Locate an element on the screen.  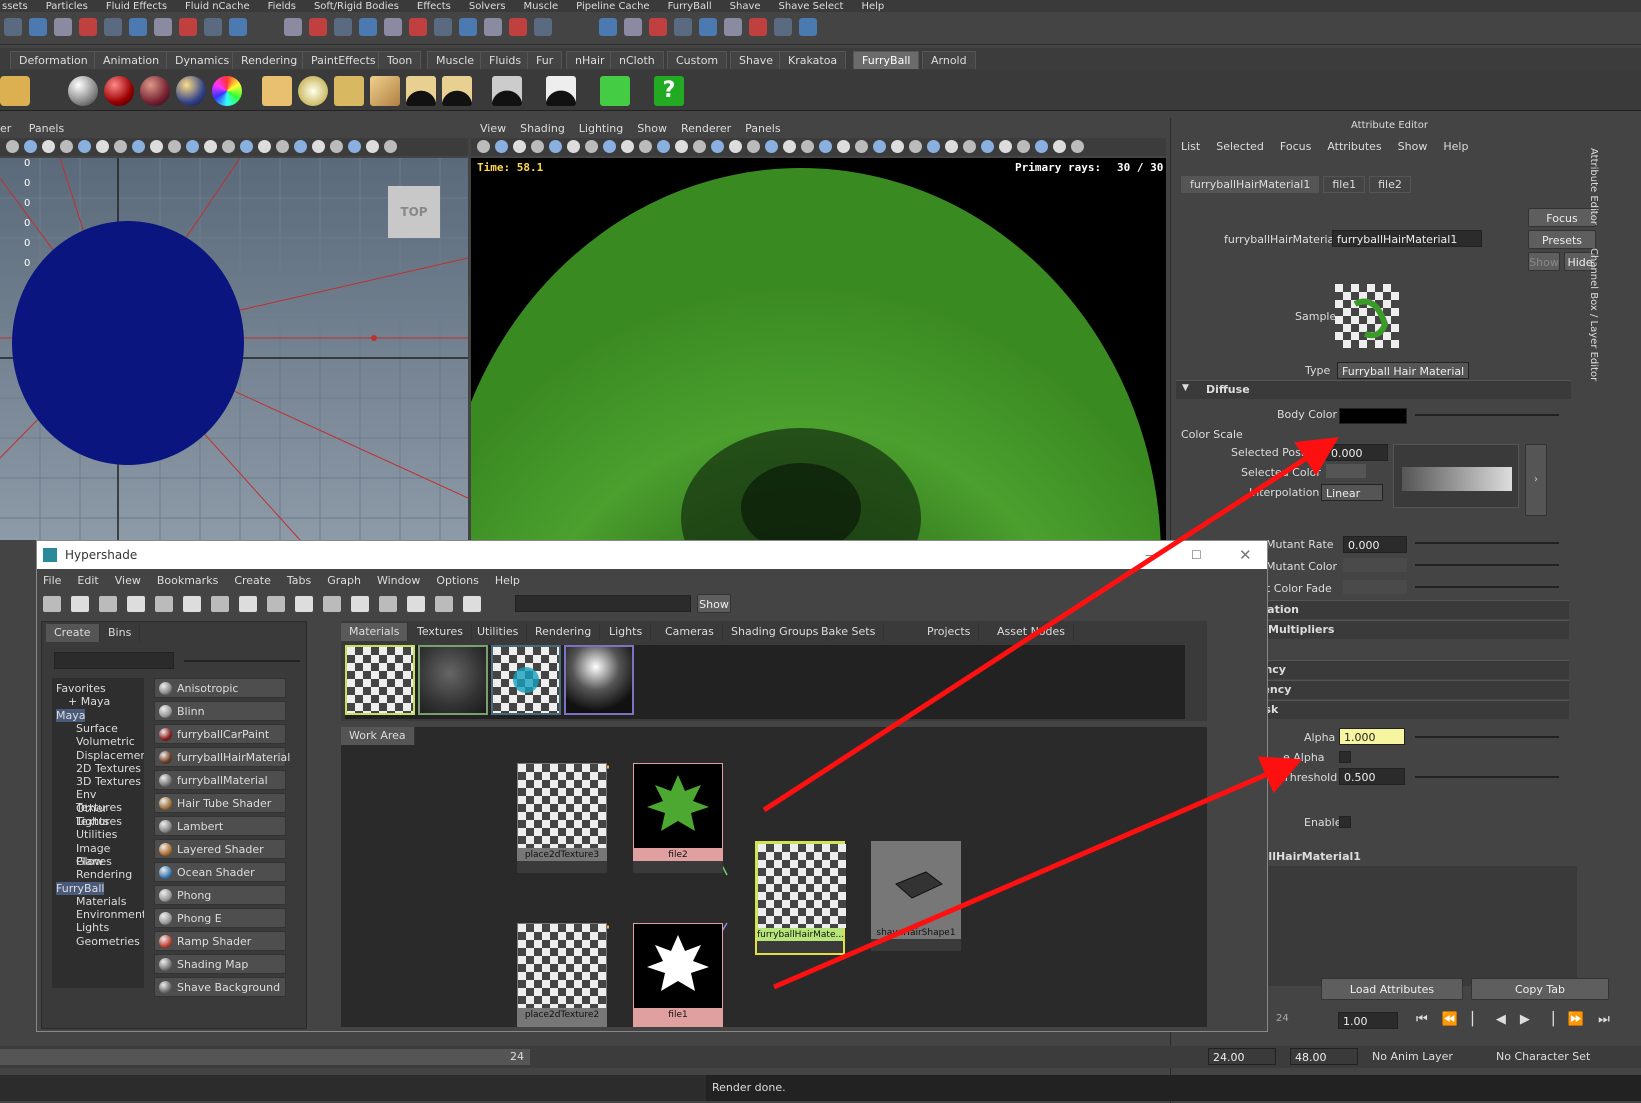
hypershade-tab-cameras: Cameras is located at coordinates (690, 632).